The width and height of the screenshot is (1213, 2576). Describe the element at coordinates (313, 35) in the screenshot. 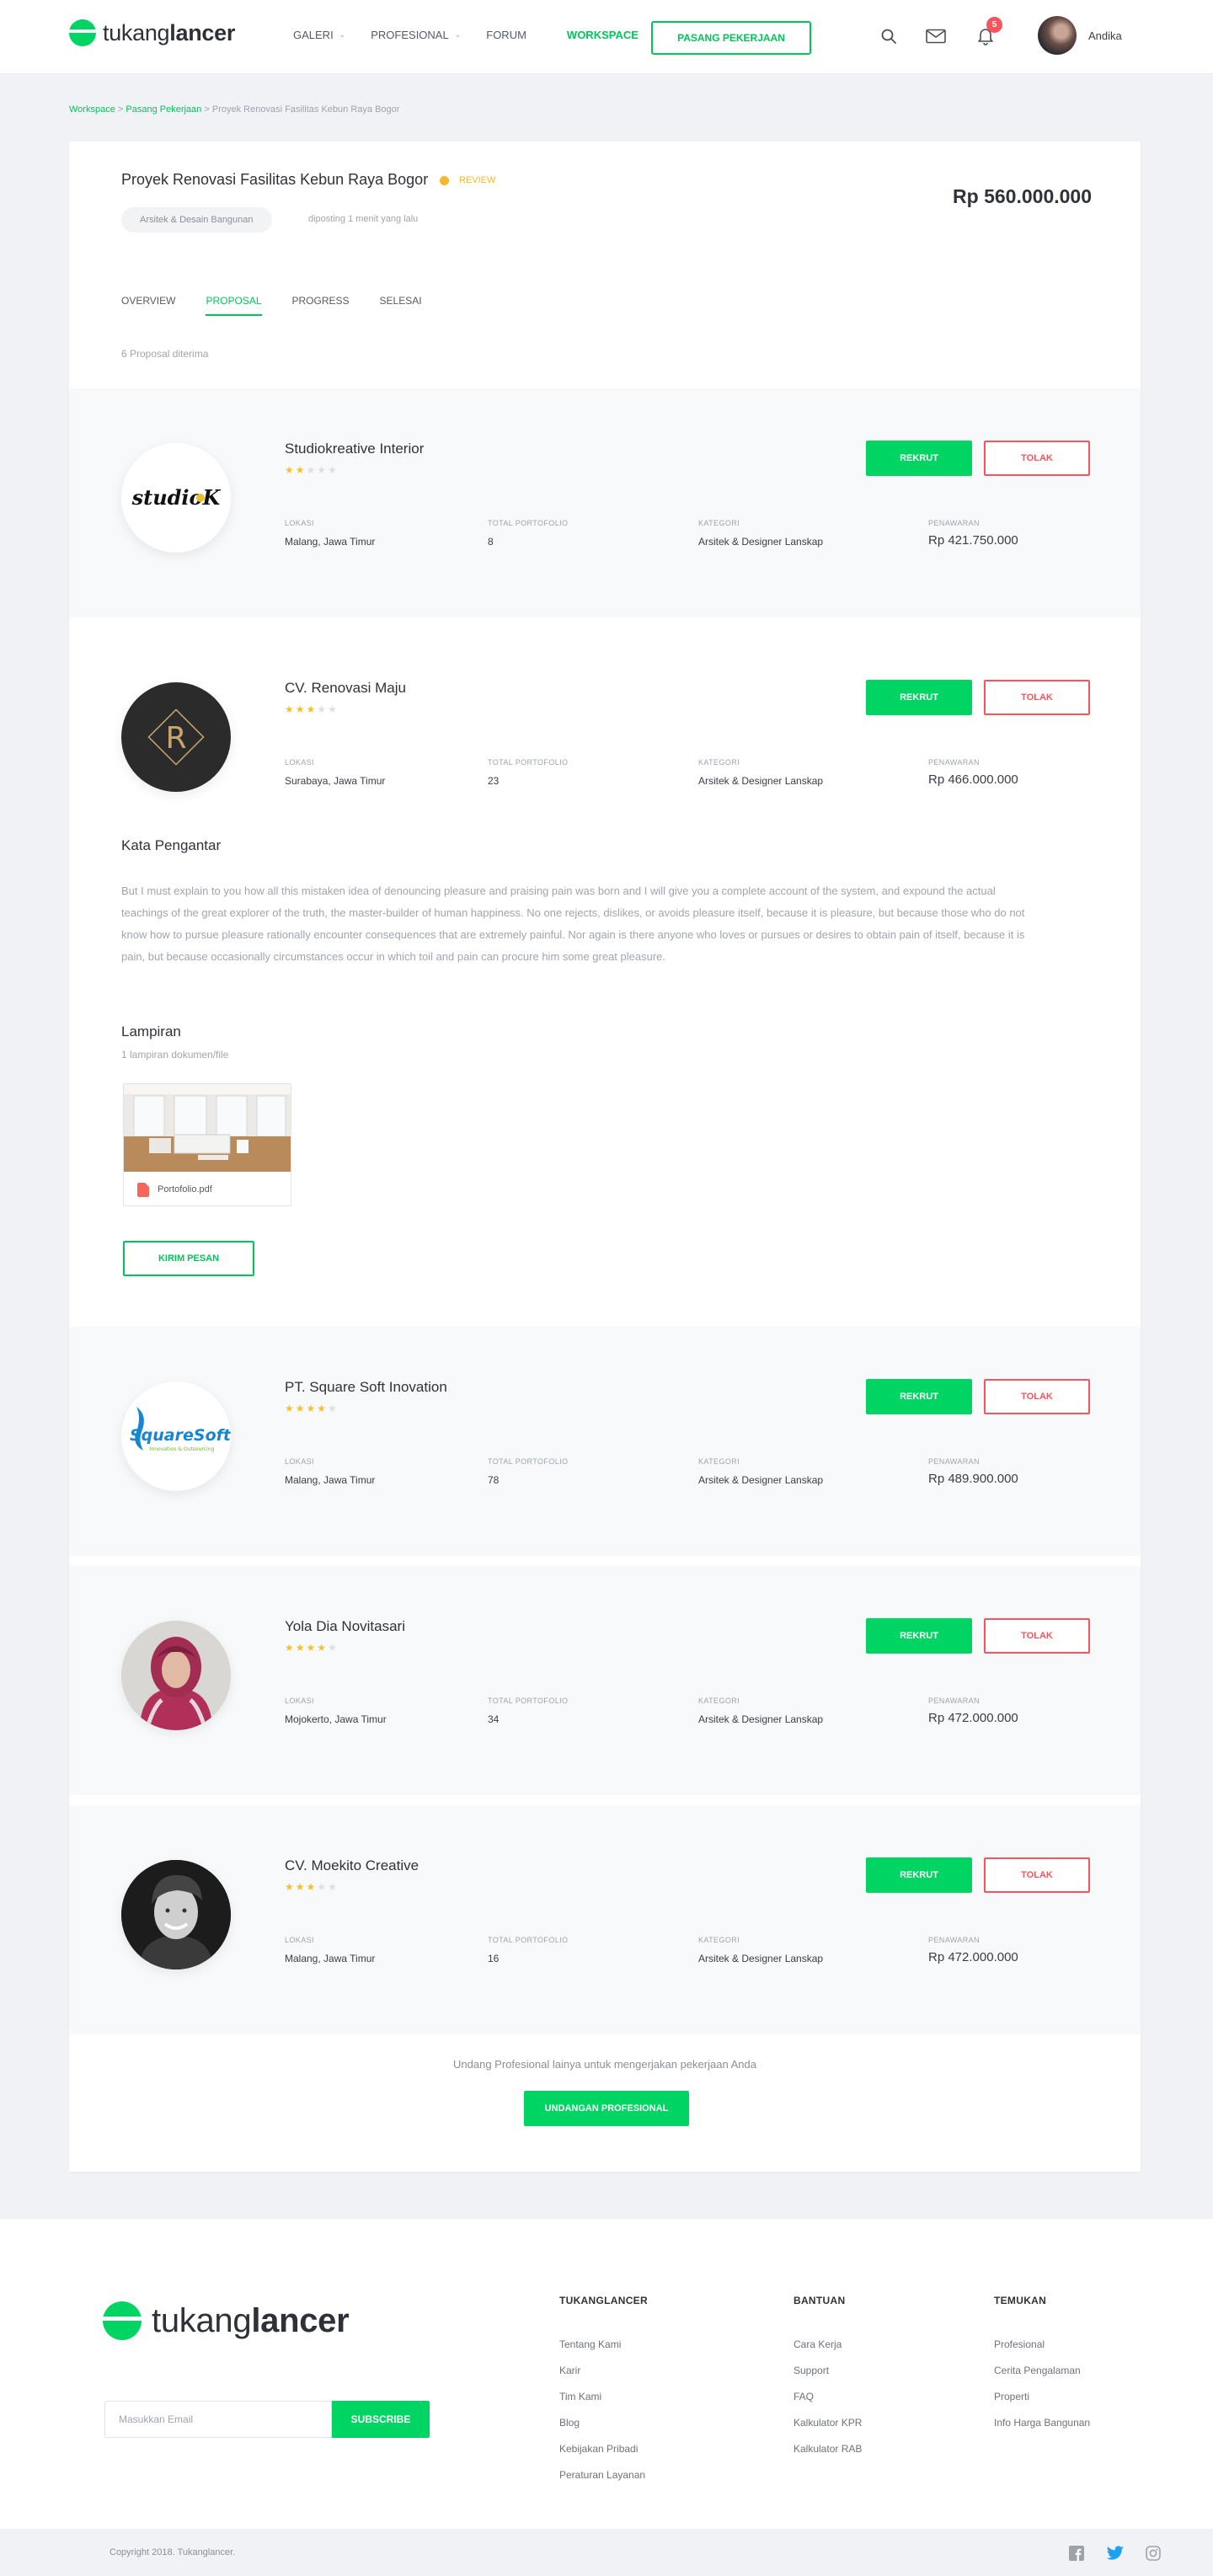

I see `nav-galeri-label: GALERI` at that location.